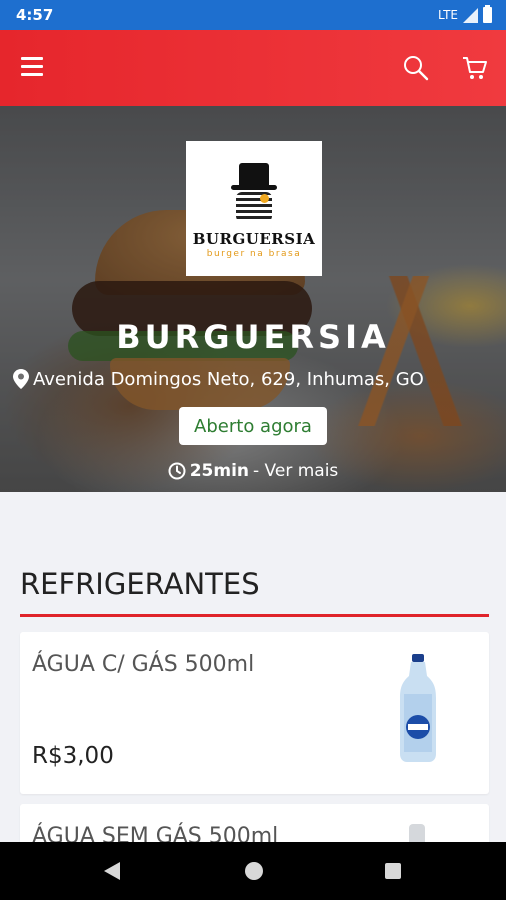 The height and width of the screenshot is (900, 506). I want to click on product-name: ÁGUA C/ GÁS 500ml, so click(143, 664).